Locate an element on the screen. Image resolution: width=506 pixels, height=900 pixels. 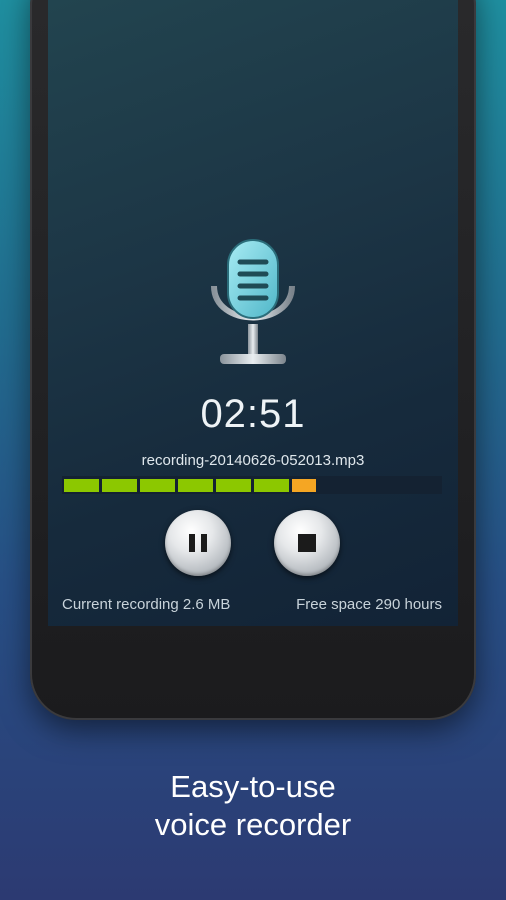
current-recording-size: Current recording 2.6 MB is located at coordinates (146, 604).